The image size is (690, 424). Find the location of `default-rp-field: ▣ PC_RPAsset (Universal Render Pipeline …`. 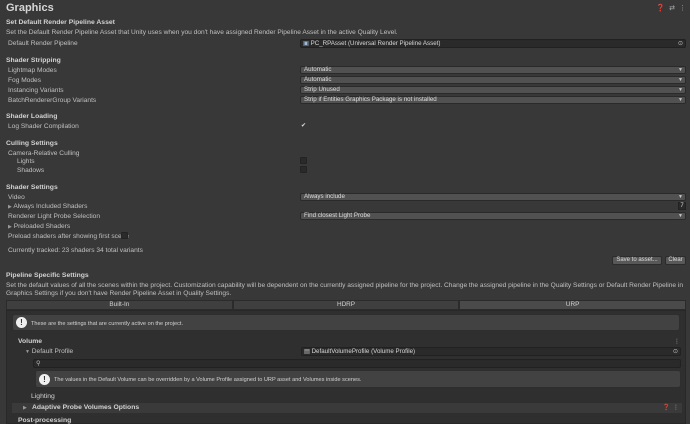

default-rp-field: ▣ PC_RPAsset (Universal Render Pipeline … is located at coordinates (493, 43).